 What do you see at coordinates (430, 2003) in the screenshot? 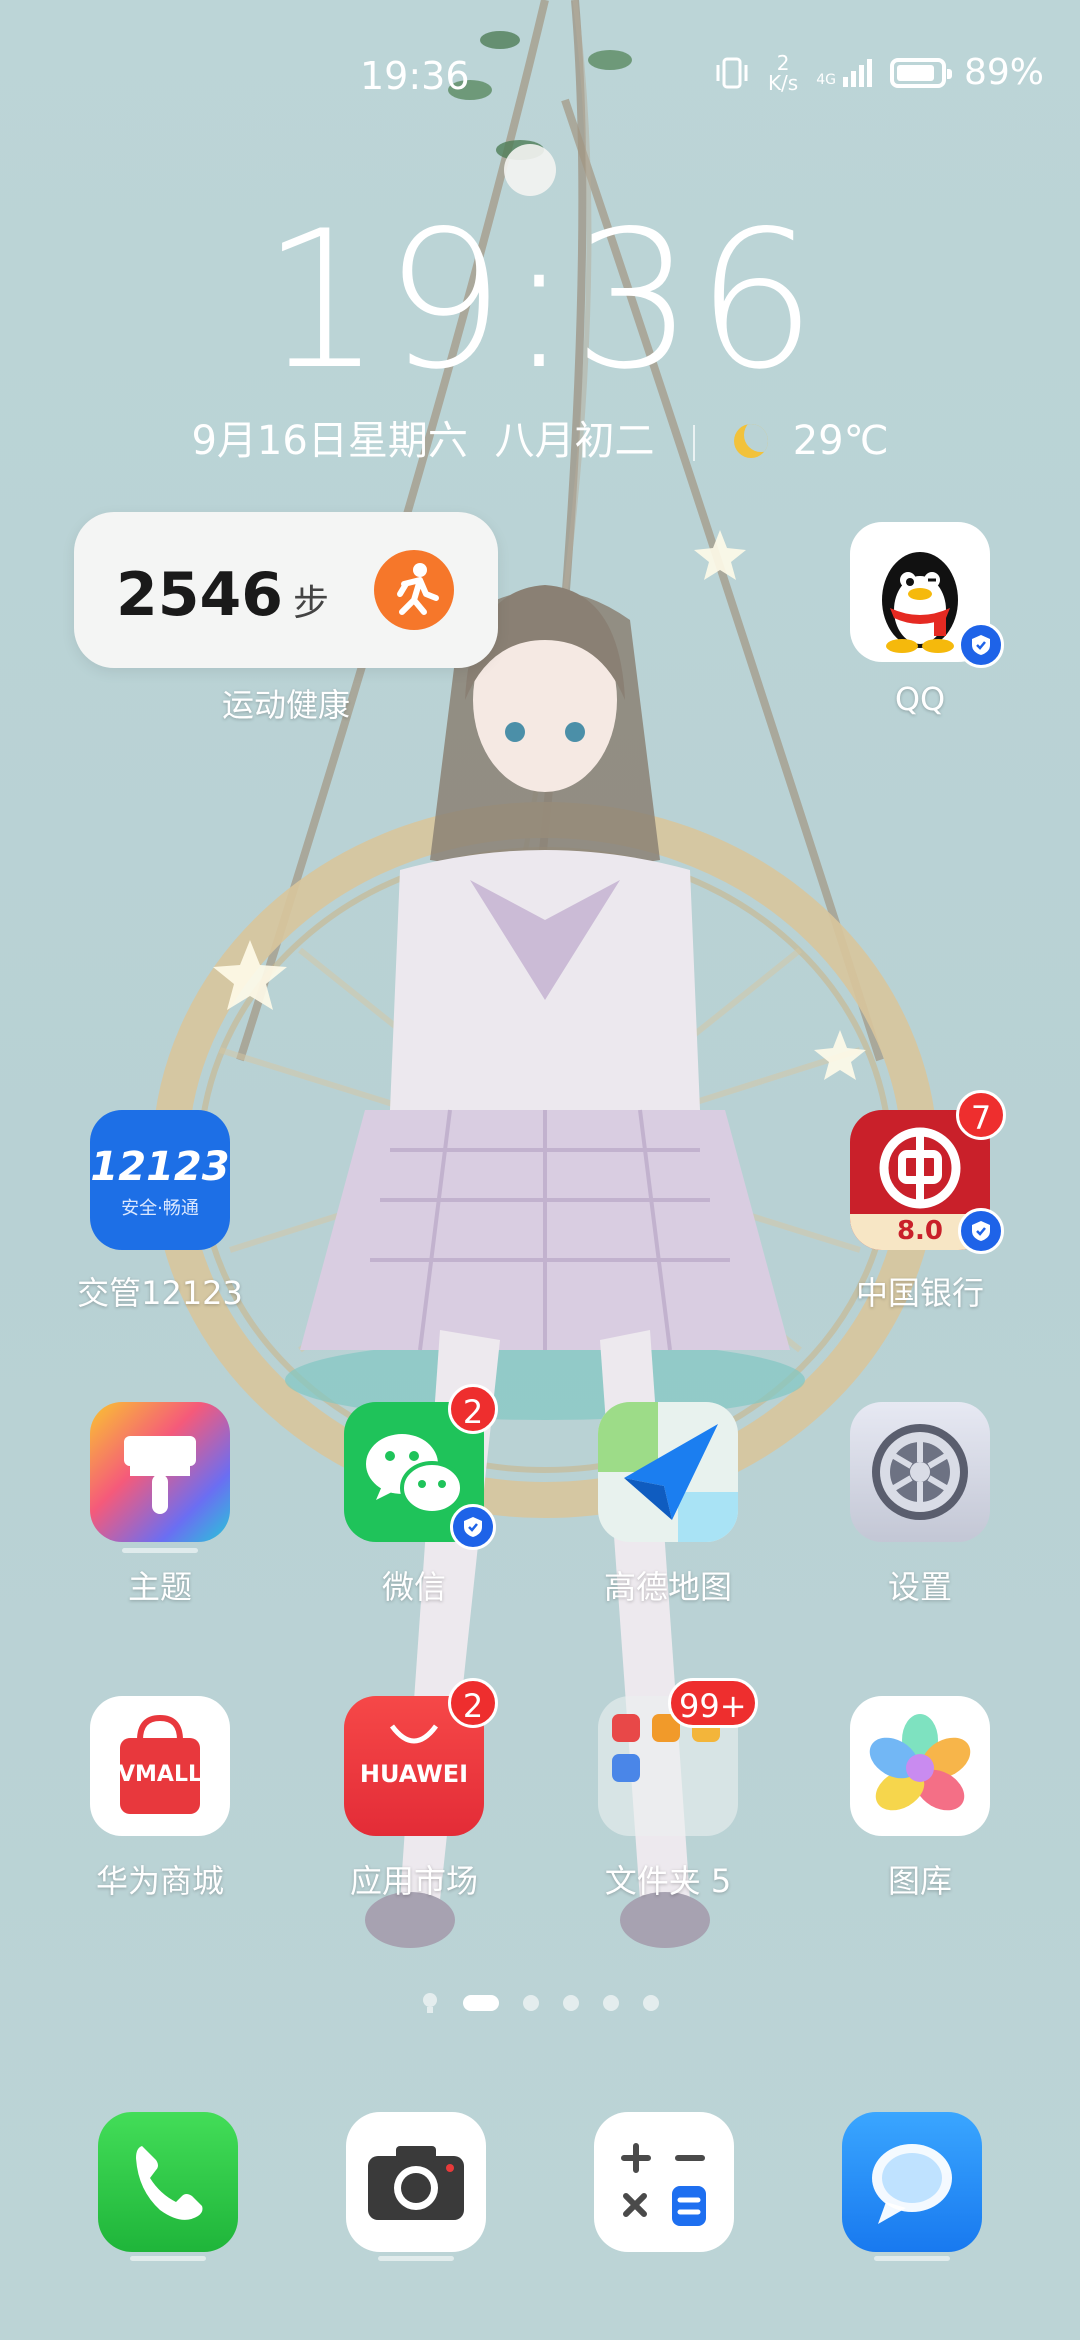
I see `hint-bulb-icon` at bounding box center [430, 2003].